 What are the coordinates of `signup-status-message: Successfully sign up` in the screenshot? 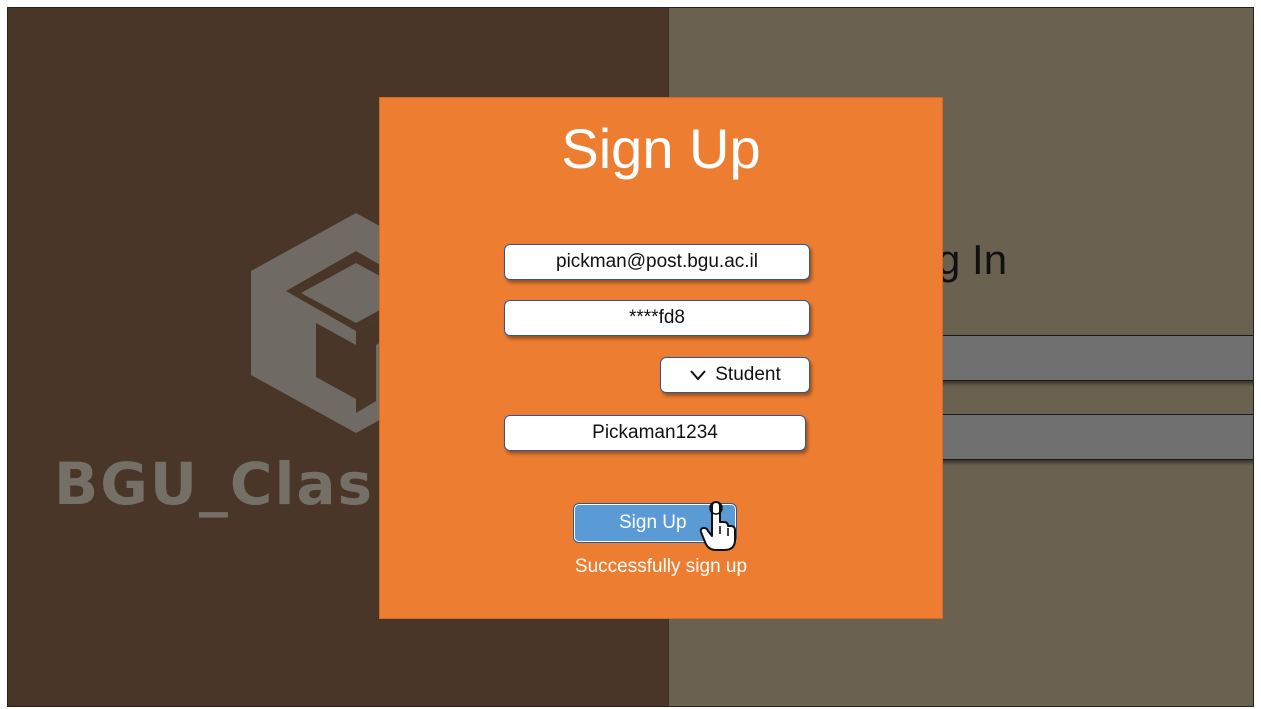 It's located at (661, 566).